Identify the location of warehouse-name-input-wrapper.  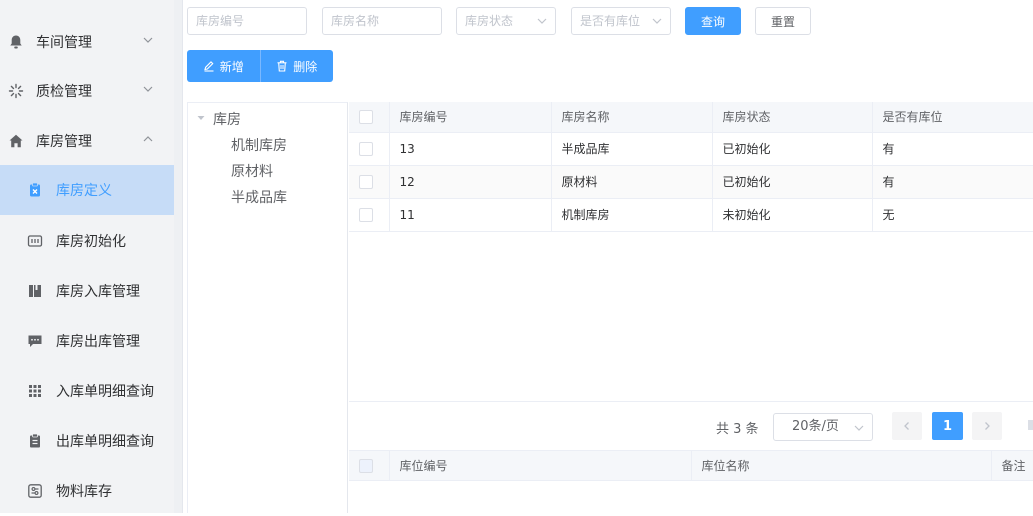
(382, 21).